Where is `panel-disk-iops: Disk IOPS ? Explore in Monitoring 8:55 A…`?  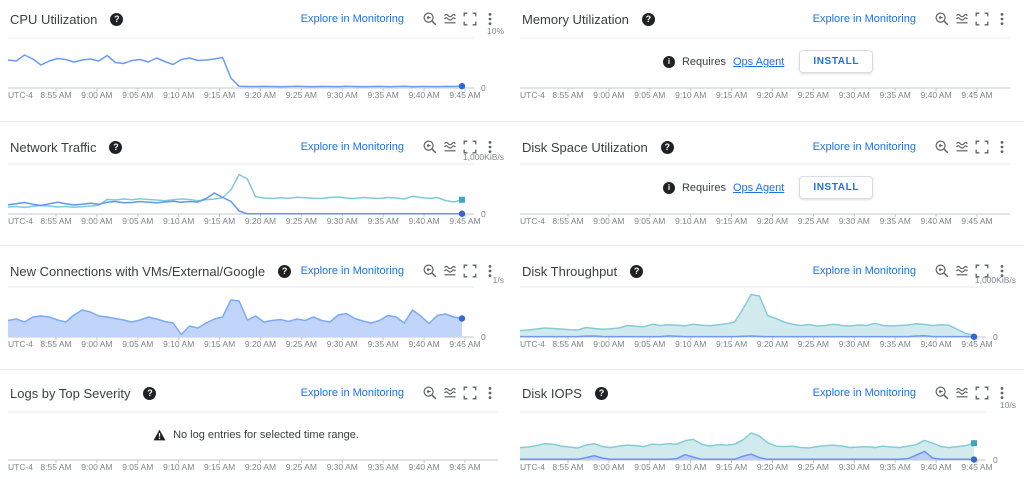 panel-disk-iops: Disk IOPS ? Explore in Monitoring 8:55 A… is located at coordinates (768, 424).